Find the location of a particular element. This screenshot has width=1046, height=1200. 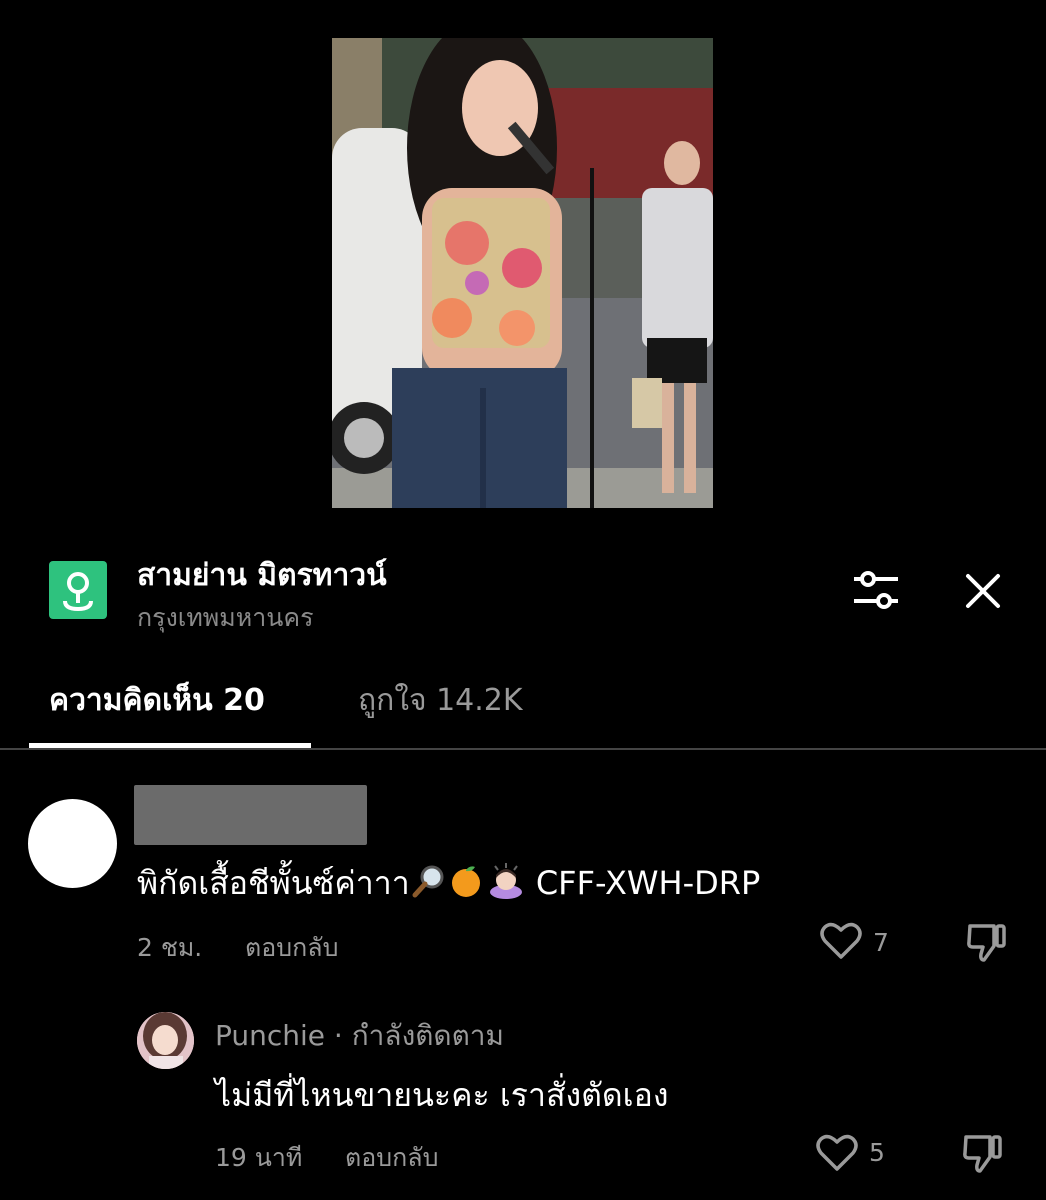

tab-divider is located at coordinates (523, 749).